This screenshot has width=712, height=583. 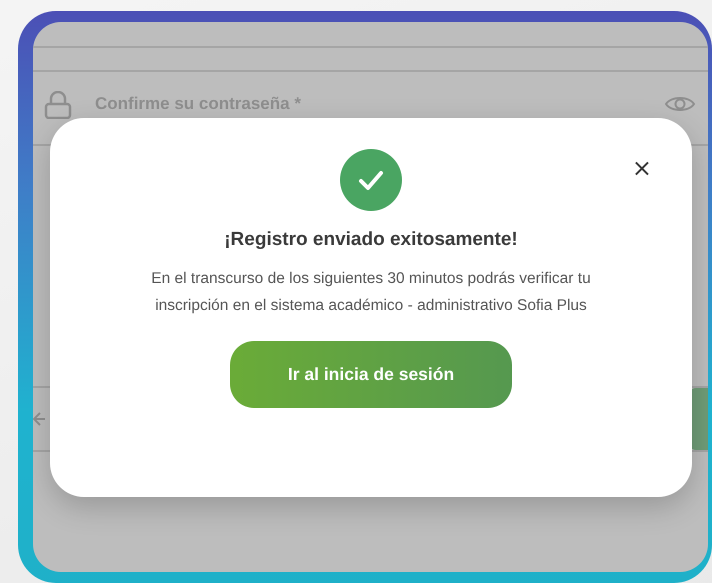 What do you see at coordinates (371, 374) in the screenshot?
I see `login-button: Ir al inicia de sesión` at bounding box center [371, 374].